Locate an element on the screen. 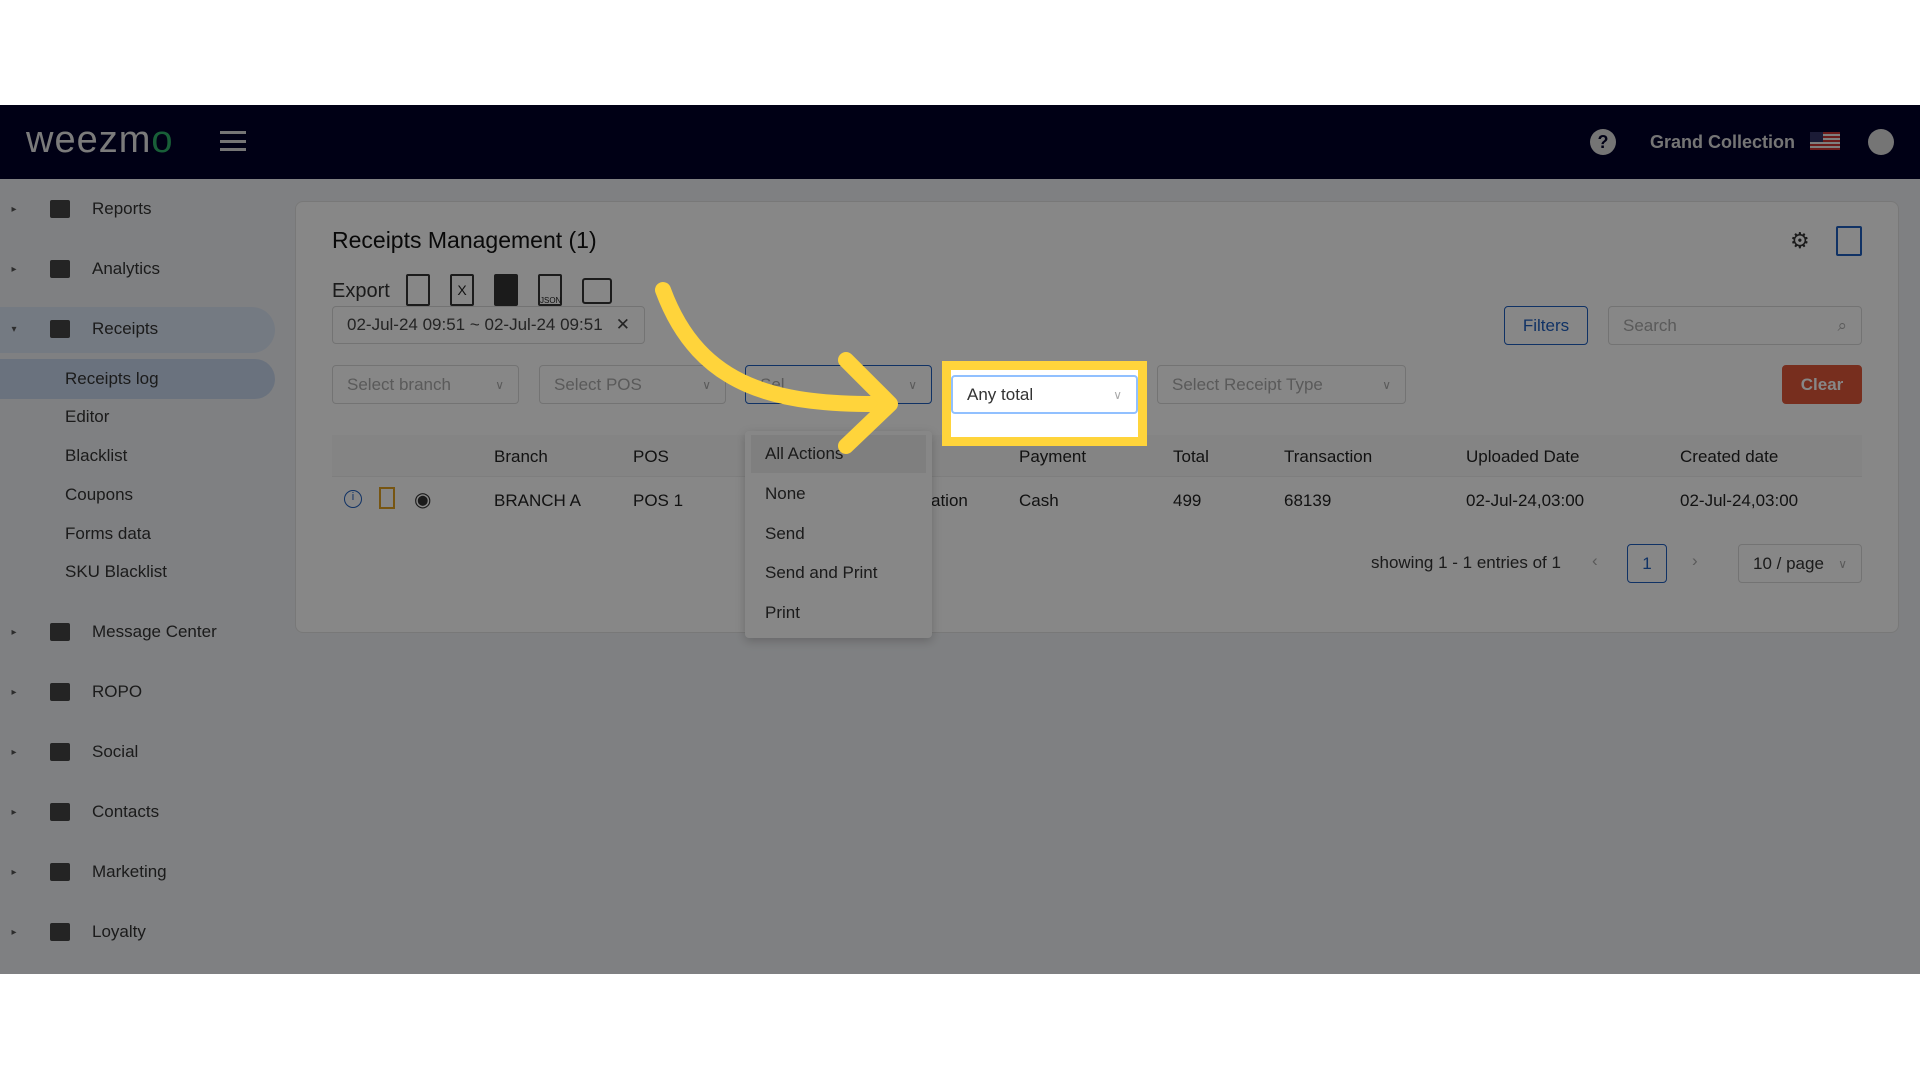  arrow-curve is located at coordinates (773, 347).